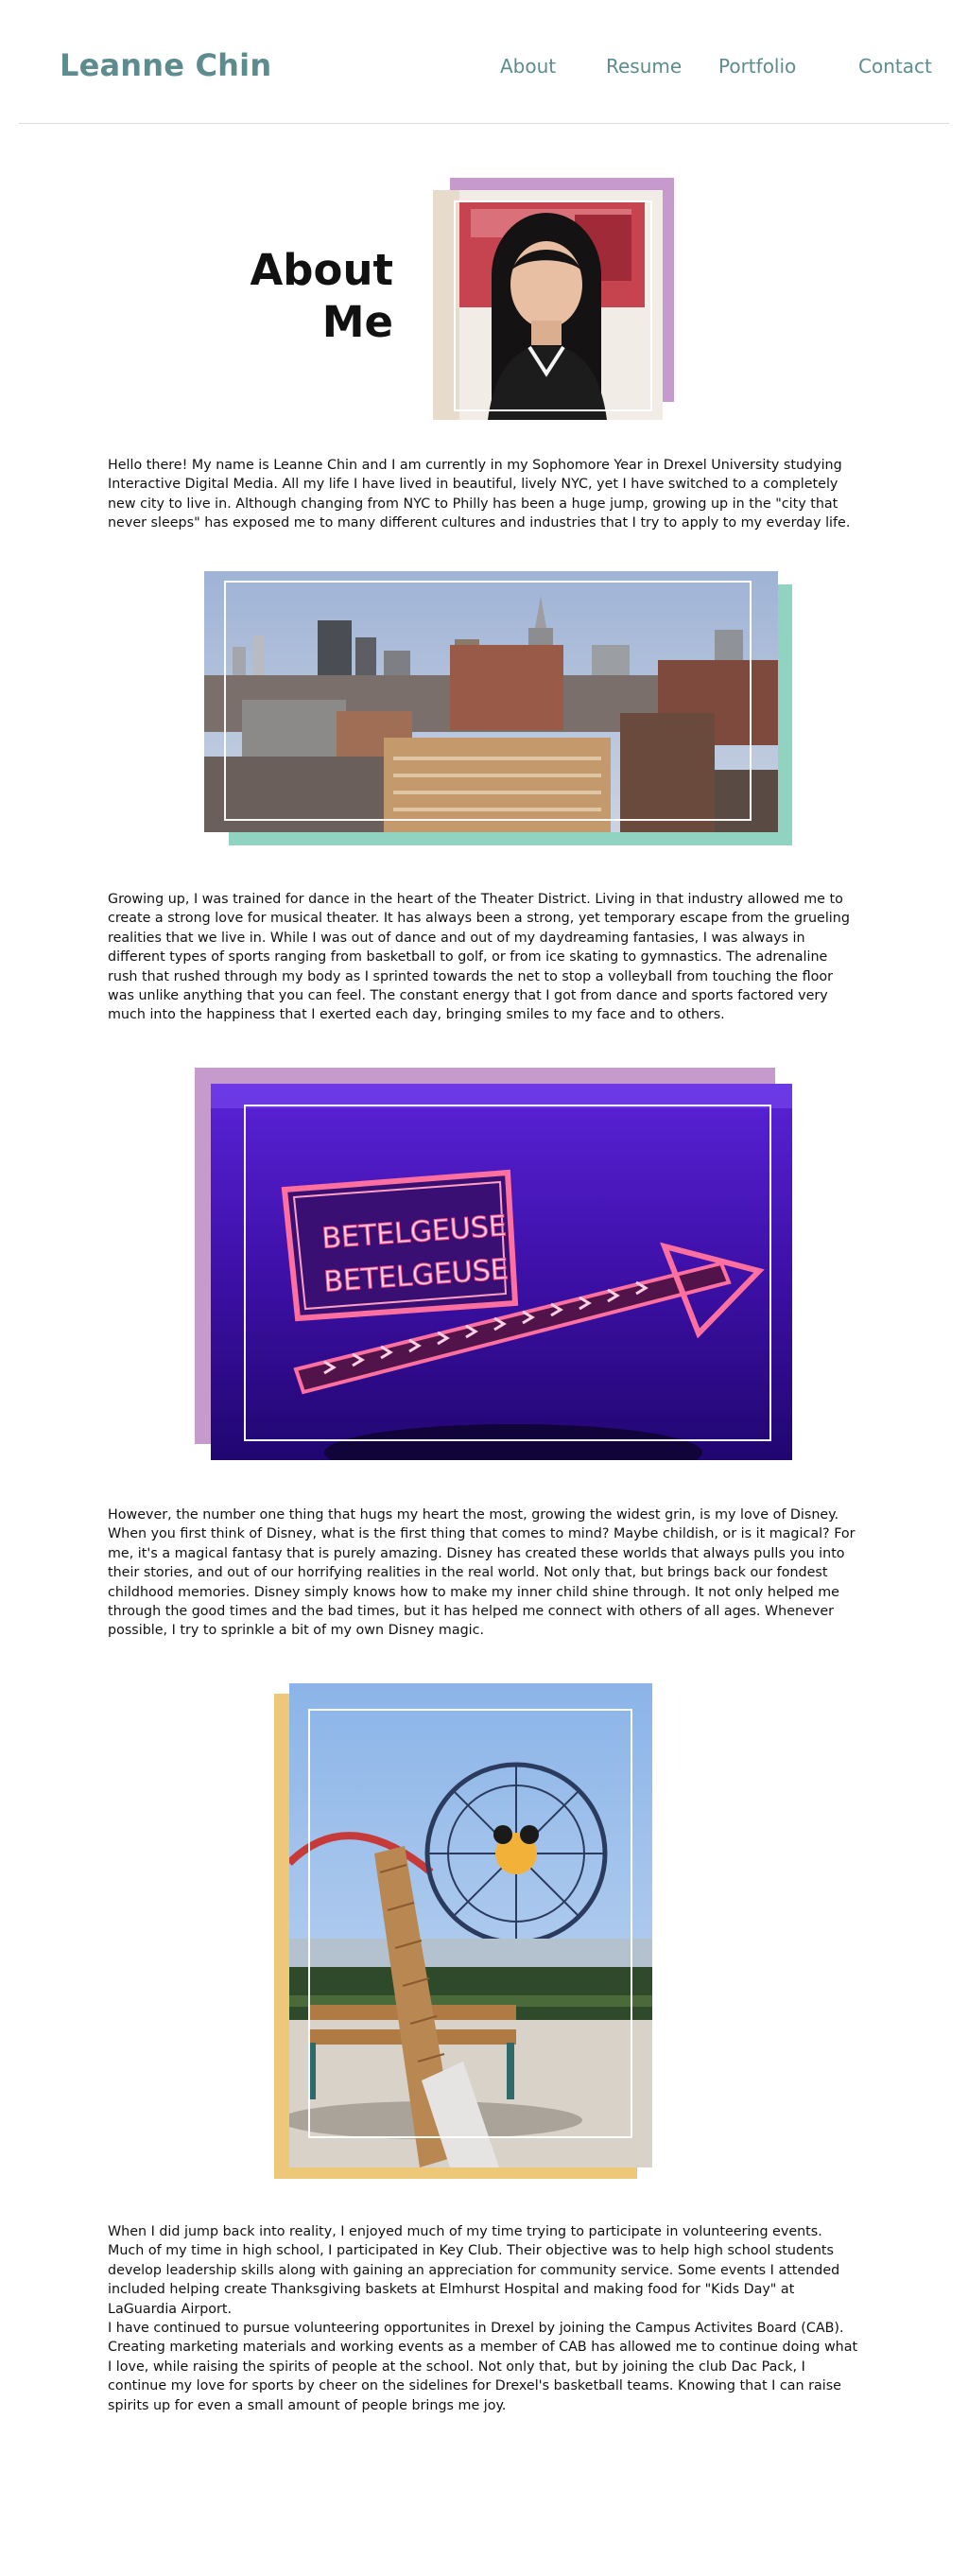 This screenshot has height=2576, width=968. What do you see at coordinates (484, 123) in the screenshot?
I see `header-divider` at bounding box center [484, 123].